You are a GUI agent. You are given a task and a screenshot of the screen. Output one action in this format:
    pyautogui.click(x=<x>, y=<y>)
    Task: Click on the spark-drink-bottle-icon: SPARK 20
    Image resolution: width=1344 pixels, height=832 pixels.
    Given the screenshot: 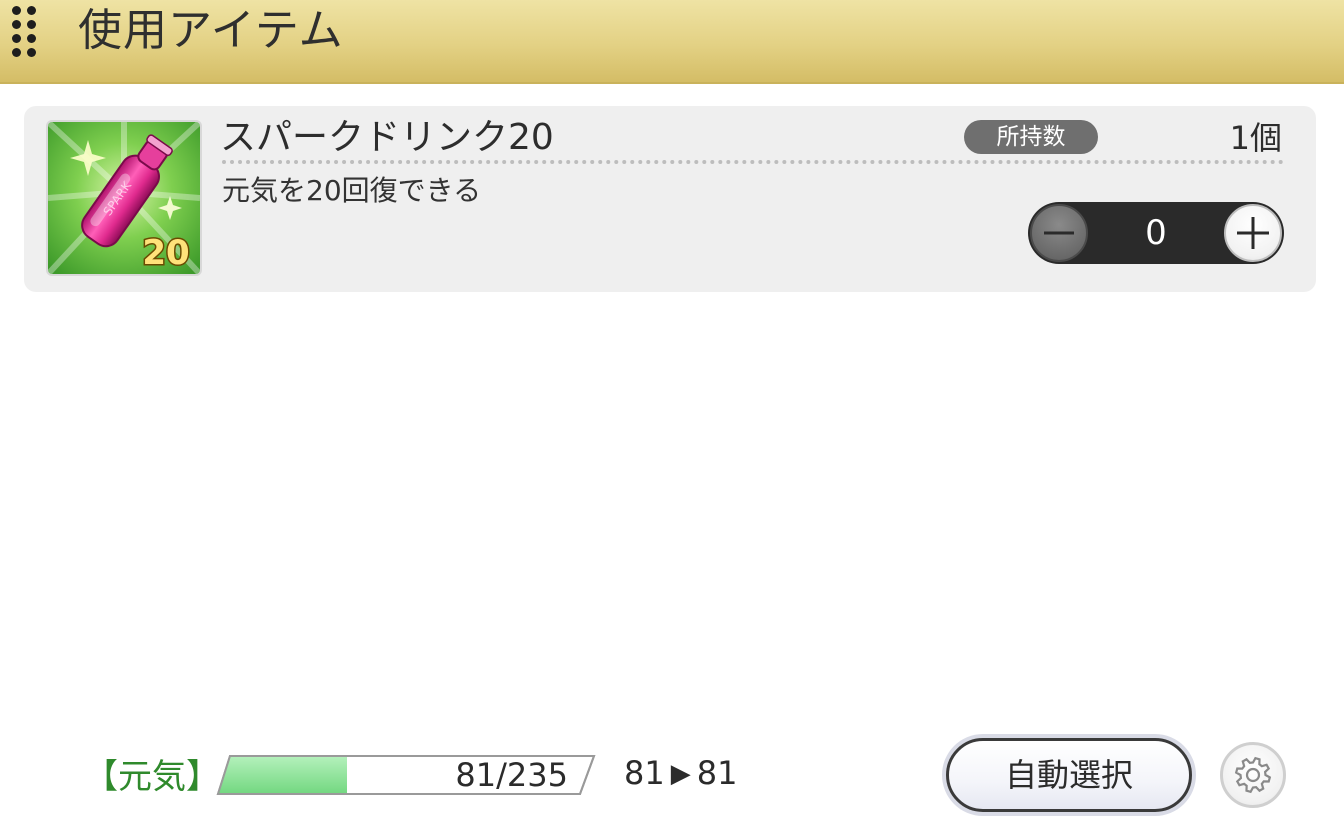 What is the action you would take?
    pyautogui.click(x=124, y=198)
    